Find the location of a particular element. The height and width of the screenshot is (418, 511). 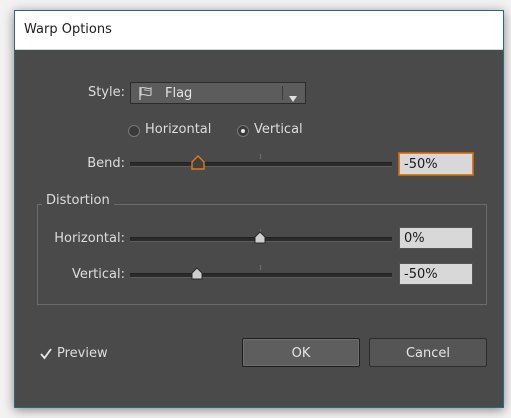

style-value: Flag is located at coordinates (179, 93).